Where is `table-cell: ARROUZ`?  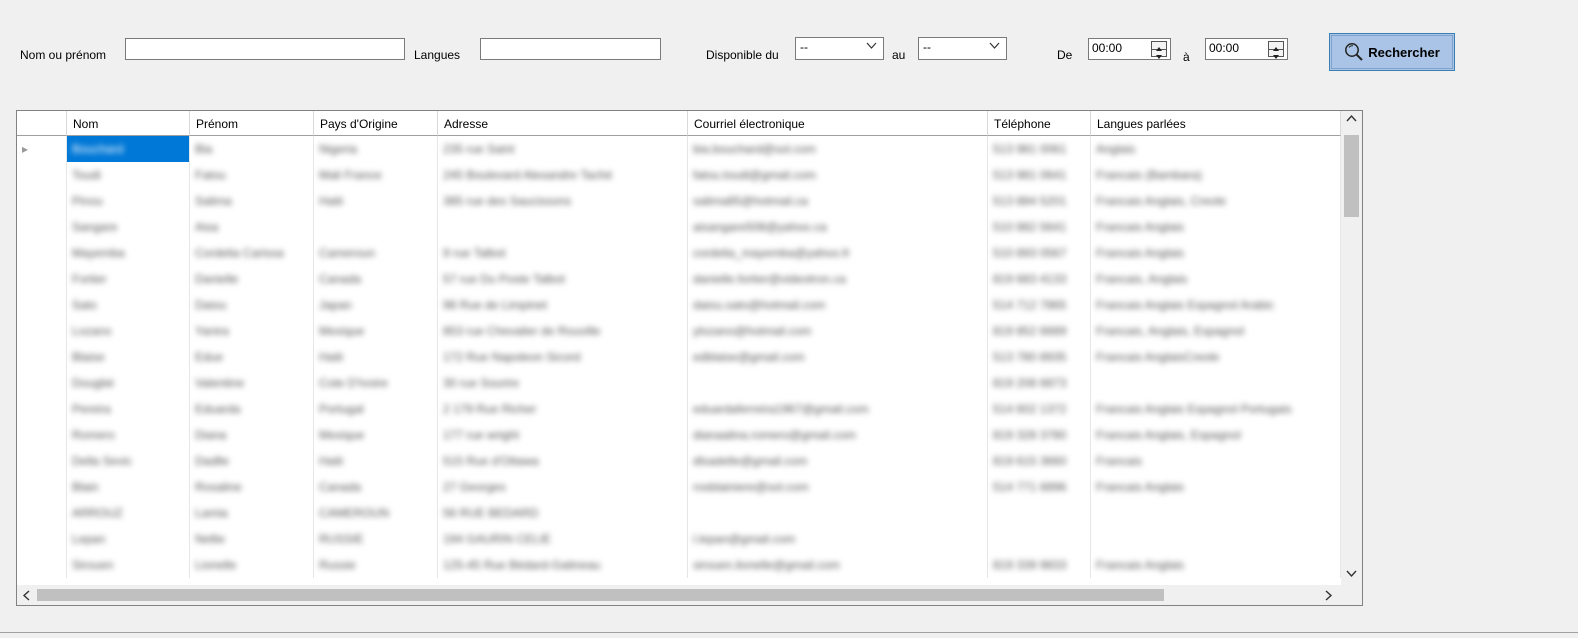 table-cell: ARROUZ is located at coordinates (128, 513).